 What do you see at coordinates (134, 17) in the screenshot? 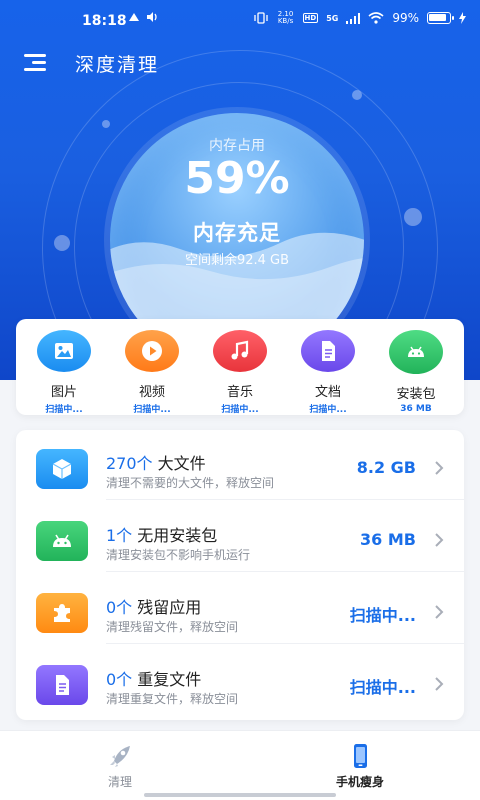
I see `notification-icon` at bounding box center [134, 17].